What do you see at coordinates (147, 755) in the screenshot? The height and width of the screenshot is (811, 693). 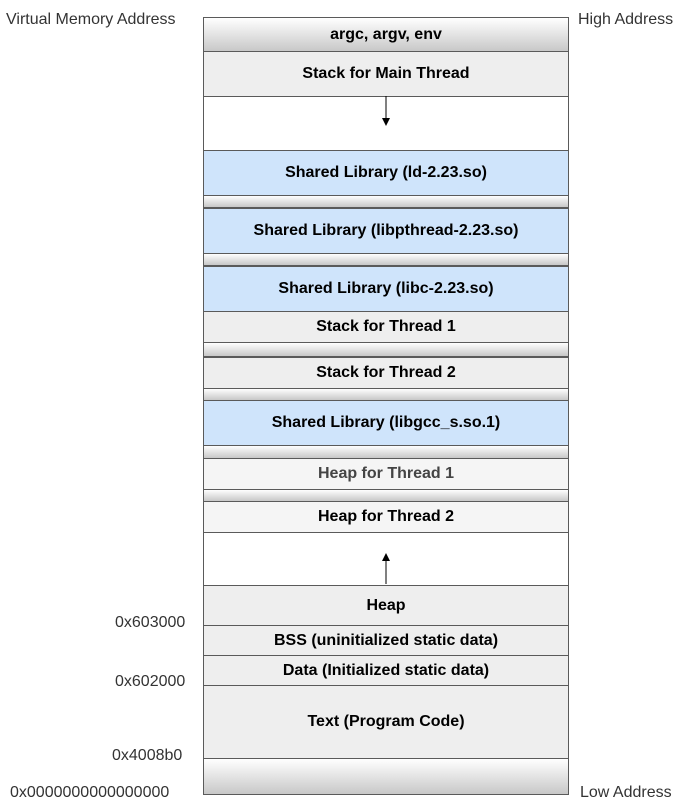 I see `address-0x4008b0: 0x4008b0` at bounding box center [147, 755].